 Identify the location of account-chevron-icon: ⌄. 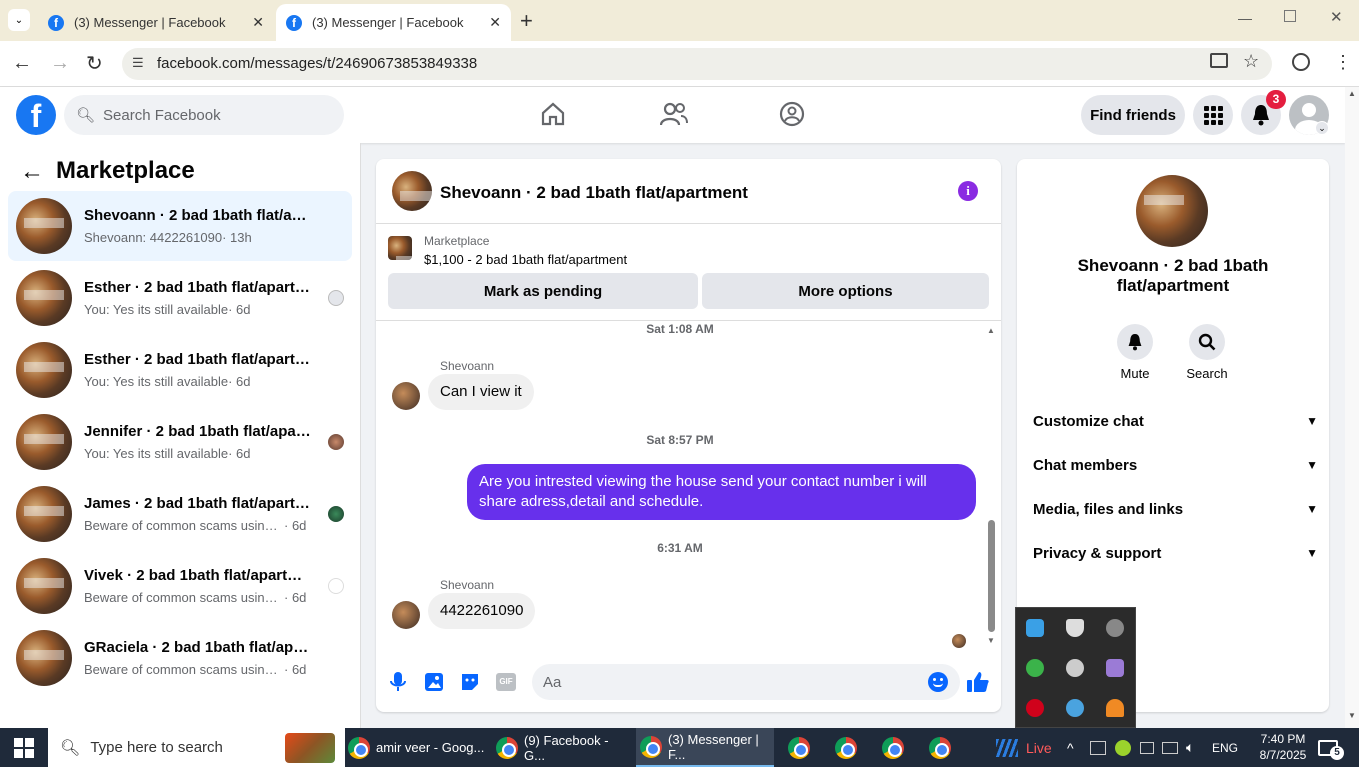
(1322, 128).